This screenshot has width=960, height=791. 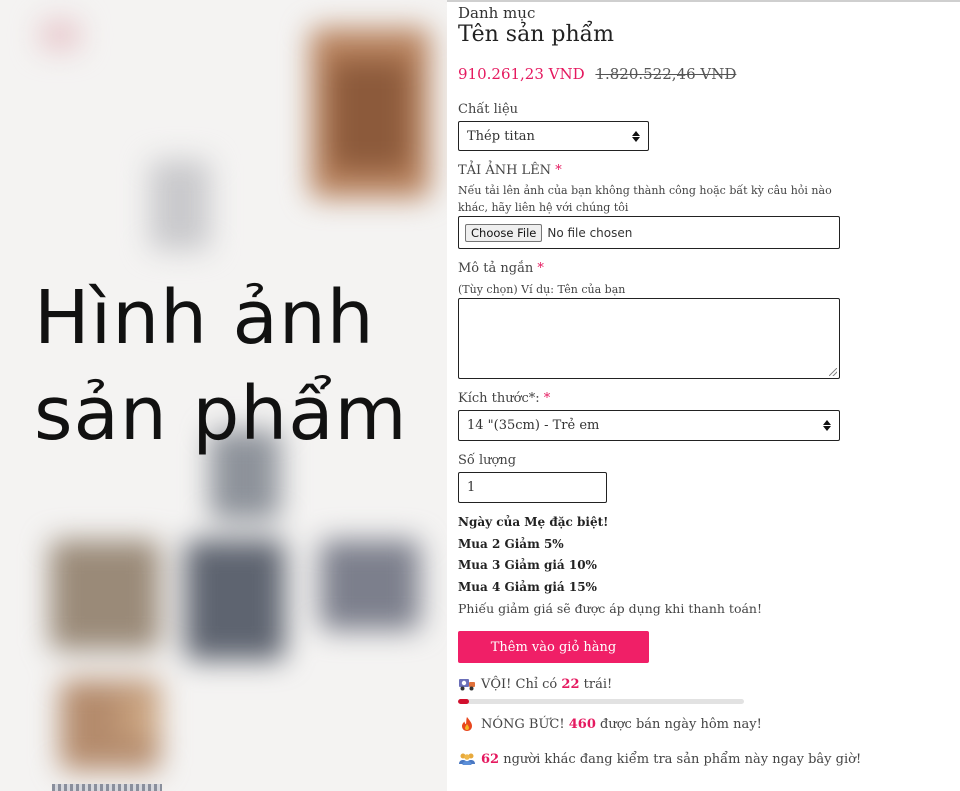 What do you see at coordinates (542, 289) in the screenshot?
I see `description-help-text: (Tùy chọn) Ví dụ: Tên của bạn` at bounding box center [542, 289].